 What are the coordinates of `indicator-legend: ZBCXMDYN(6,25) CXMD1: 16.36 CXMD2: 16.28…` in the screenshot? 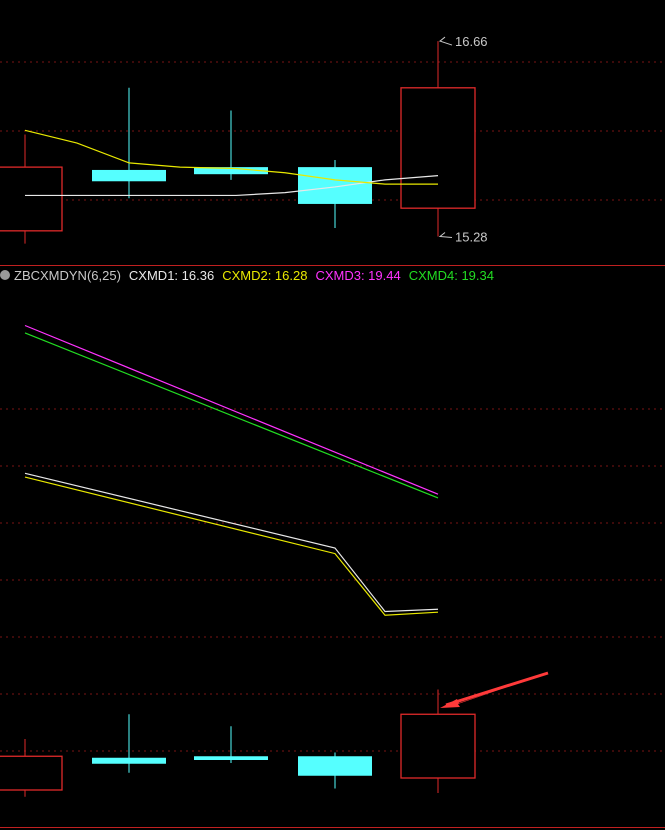 It's located at (251, 275).